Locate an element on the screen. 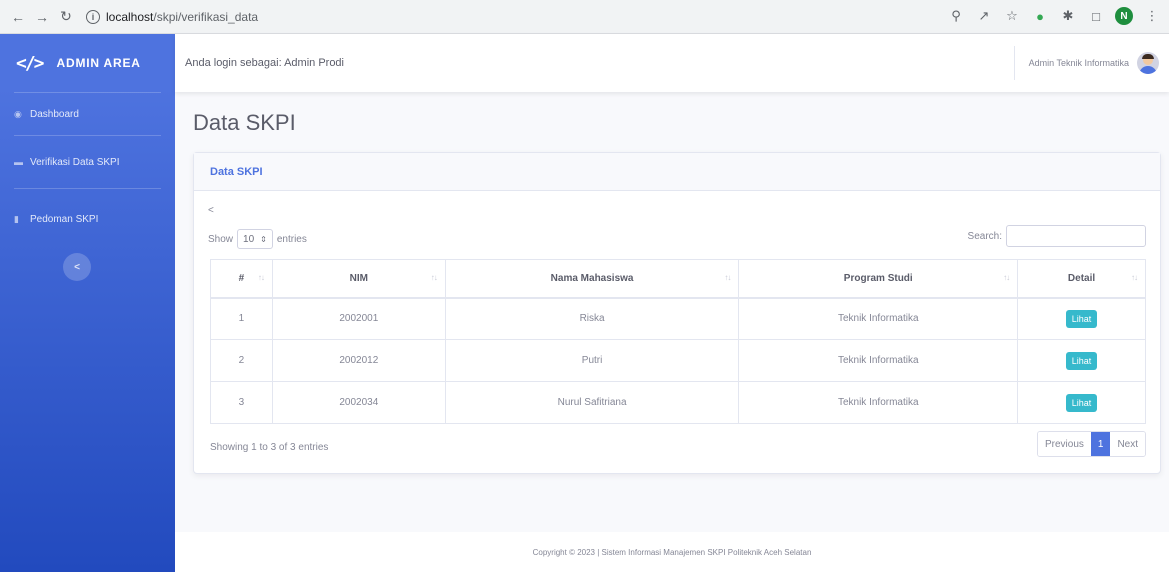 This screenshot has width=1169, height=572. cell-nim: 2002034 is located at coordinates (358, 402).